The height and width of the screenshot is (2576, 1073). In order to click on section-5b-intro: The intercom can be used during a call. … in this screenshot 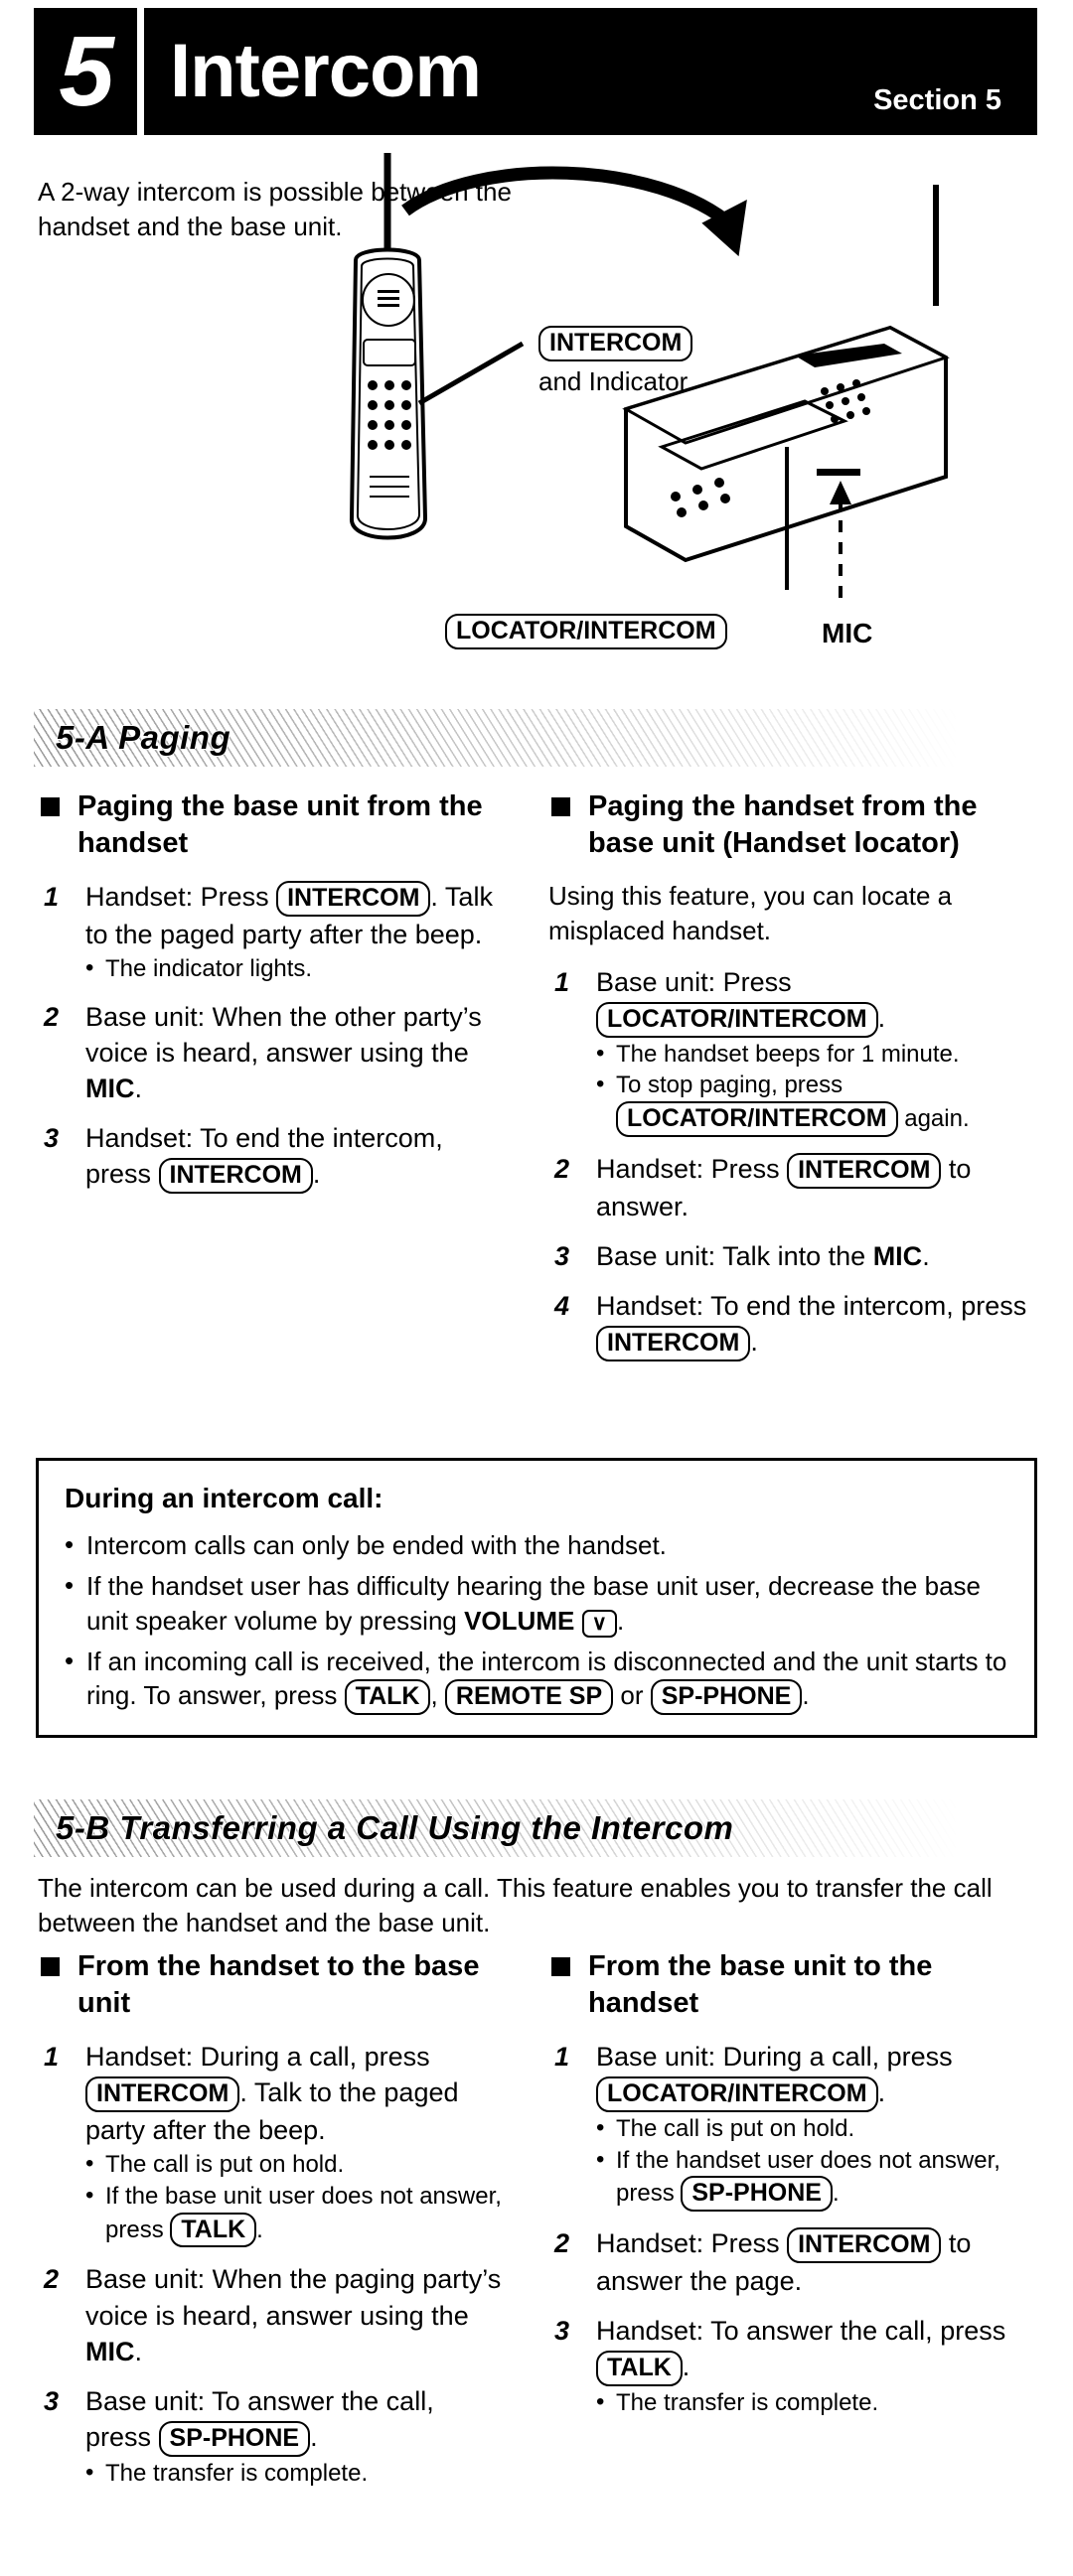, I will do `click(515, 1905)`.